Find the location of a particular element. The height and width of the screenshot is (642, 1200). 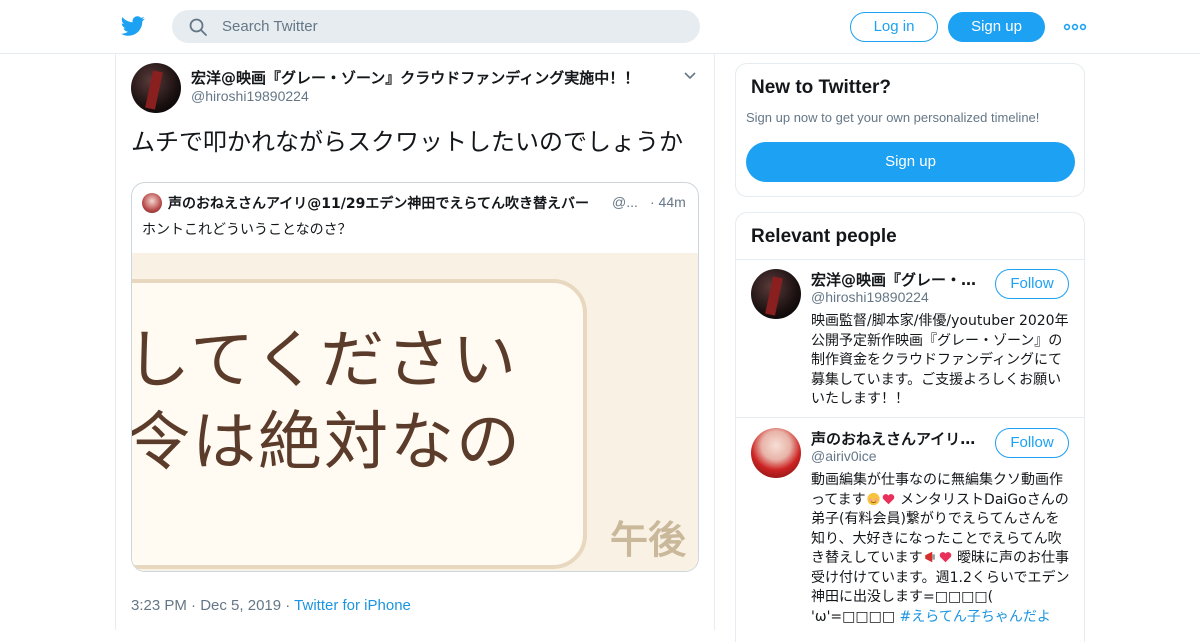

image-text-line-1: してください is located at coordinates (325, 361).